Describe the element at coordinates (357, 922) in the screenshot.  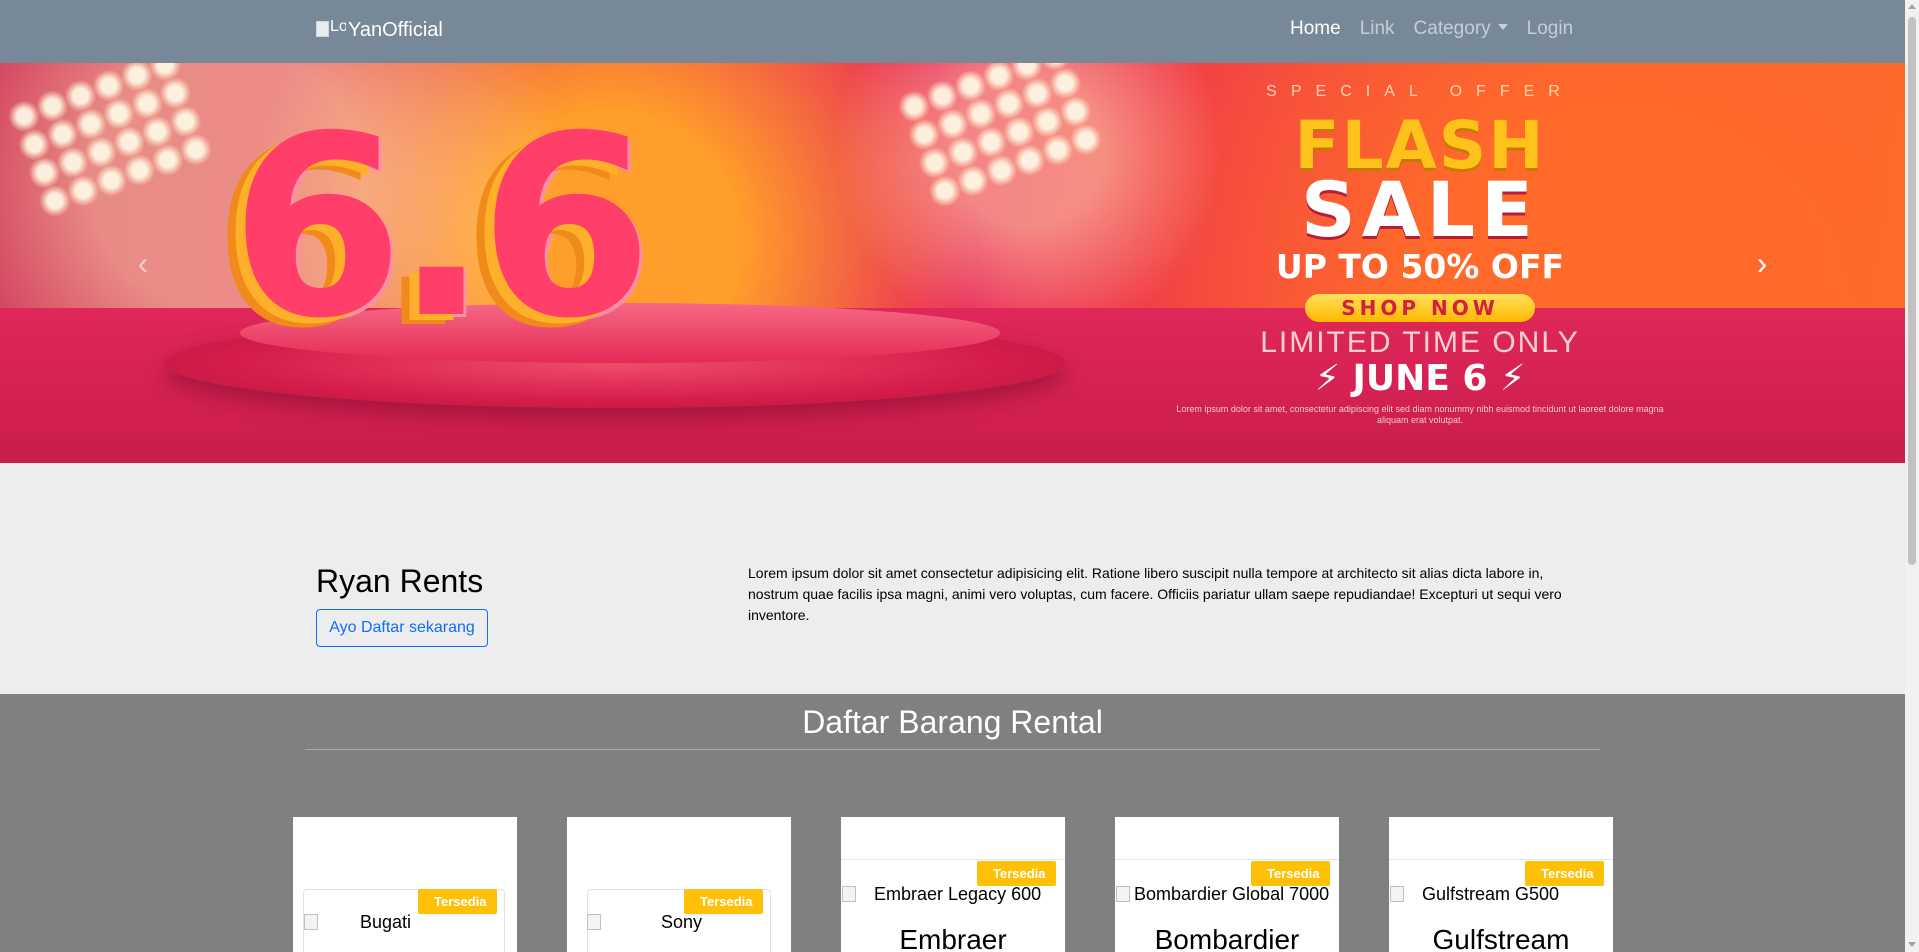
I see `card-image: Bugati` at that location.